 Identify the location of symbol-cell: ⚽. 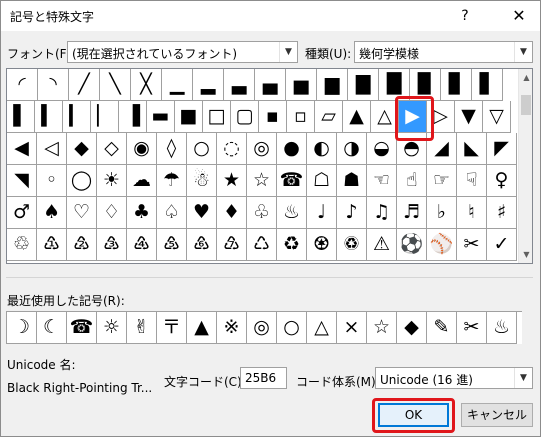
(412, 245).